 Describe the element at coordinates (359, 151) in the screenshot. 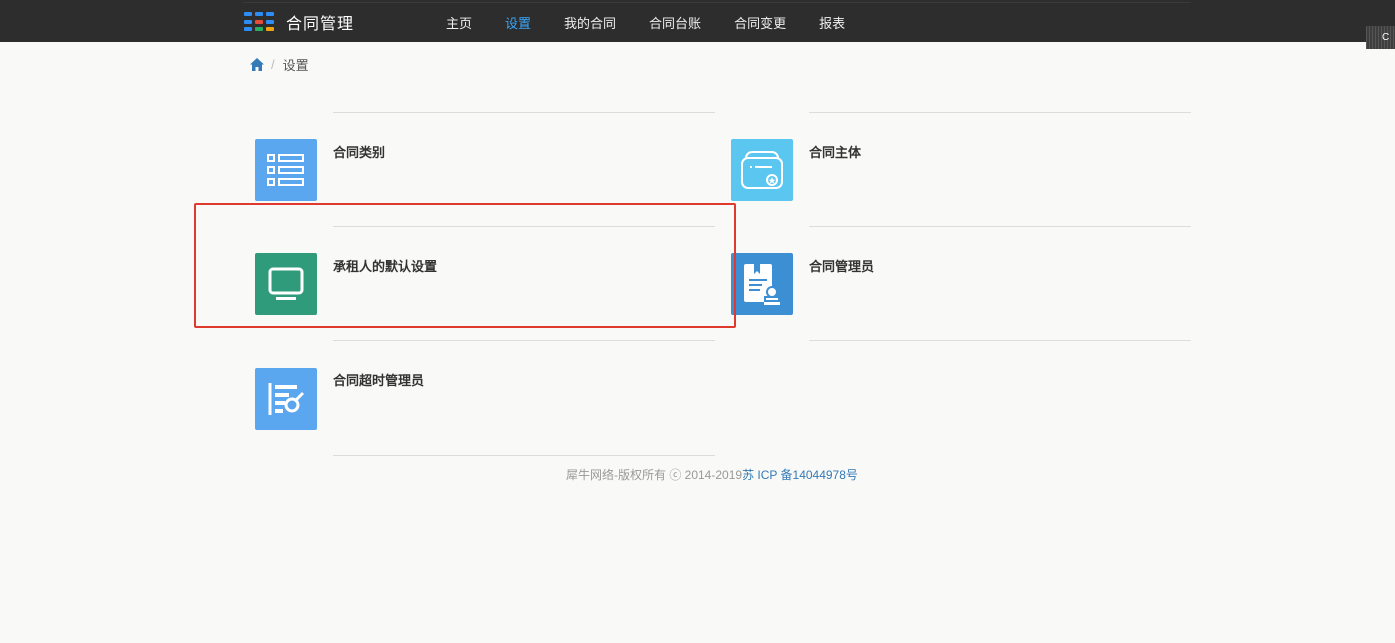

I see `tile-title-contract-category: 合同类别` at that location.